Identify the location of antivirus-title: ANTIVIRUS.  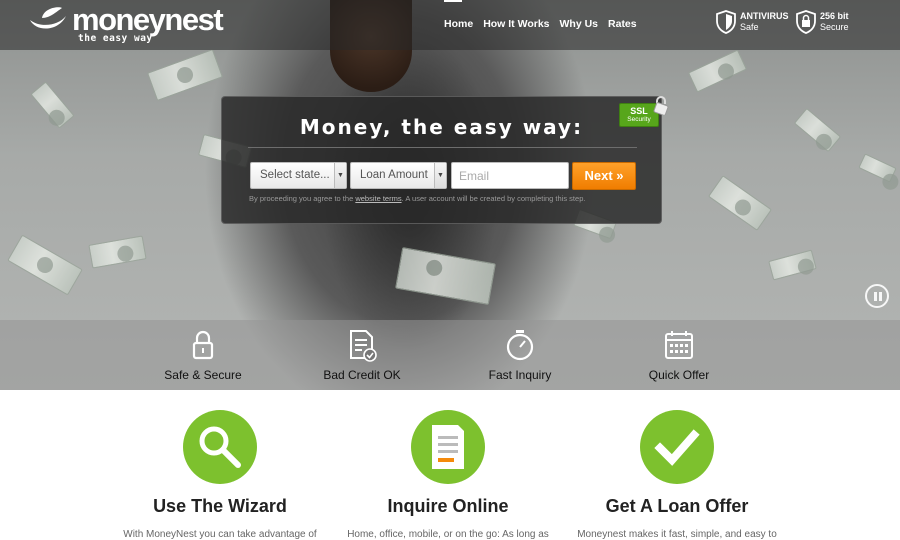
(764, 16).